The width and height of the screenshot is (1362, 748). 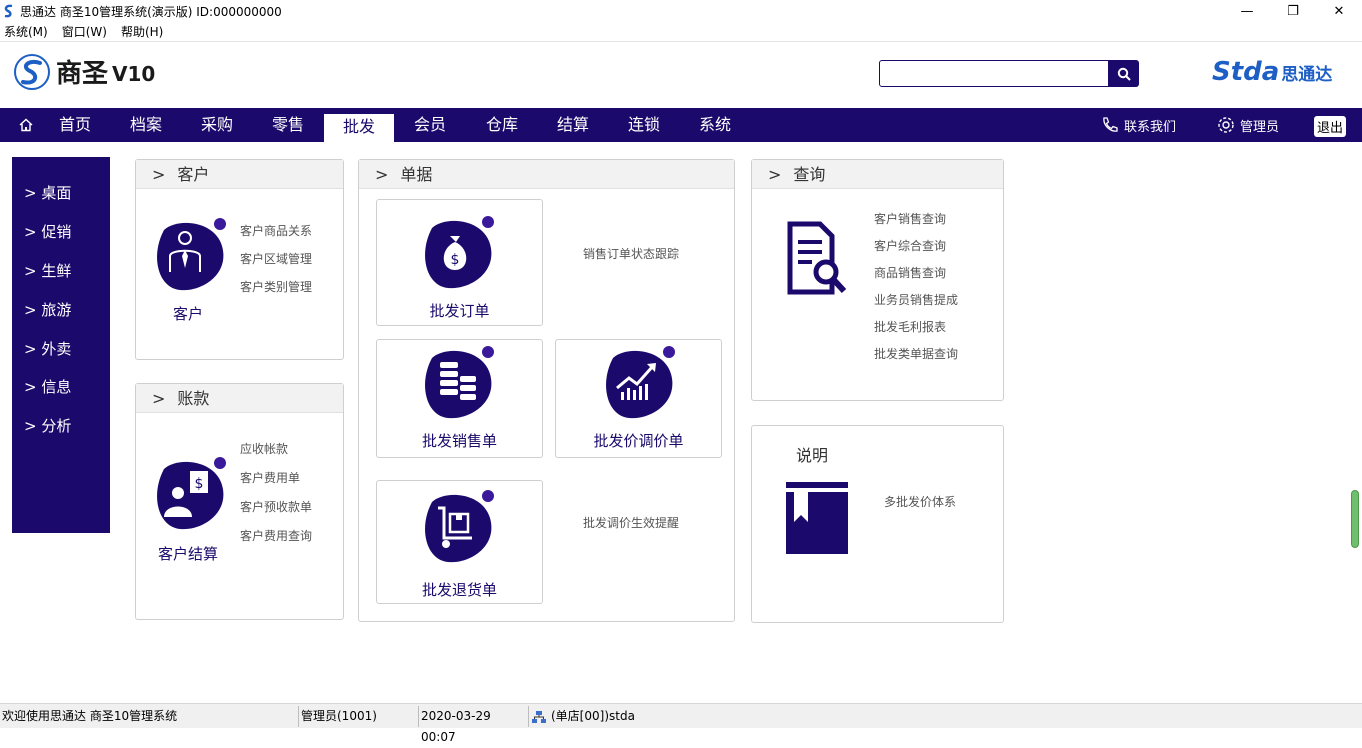 I want to click on maximize-button: ❐, so click(x=1293, y=11).